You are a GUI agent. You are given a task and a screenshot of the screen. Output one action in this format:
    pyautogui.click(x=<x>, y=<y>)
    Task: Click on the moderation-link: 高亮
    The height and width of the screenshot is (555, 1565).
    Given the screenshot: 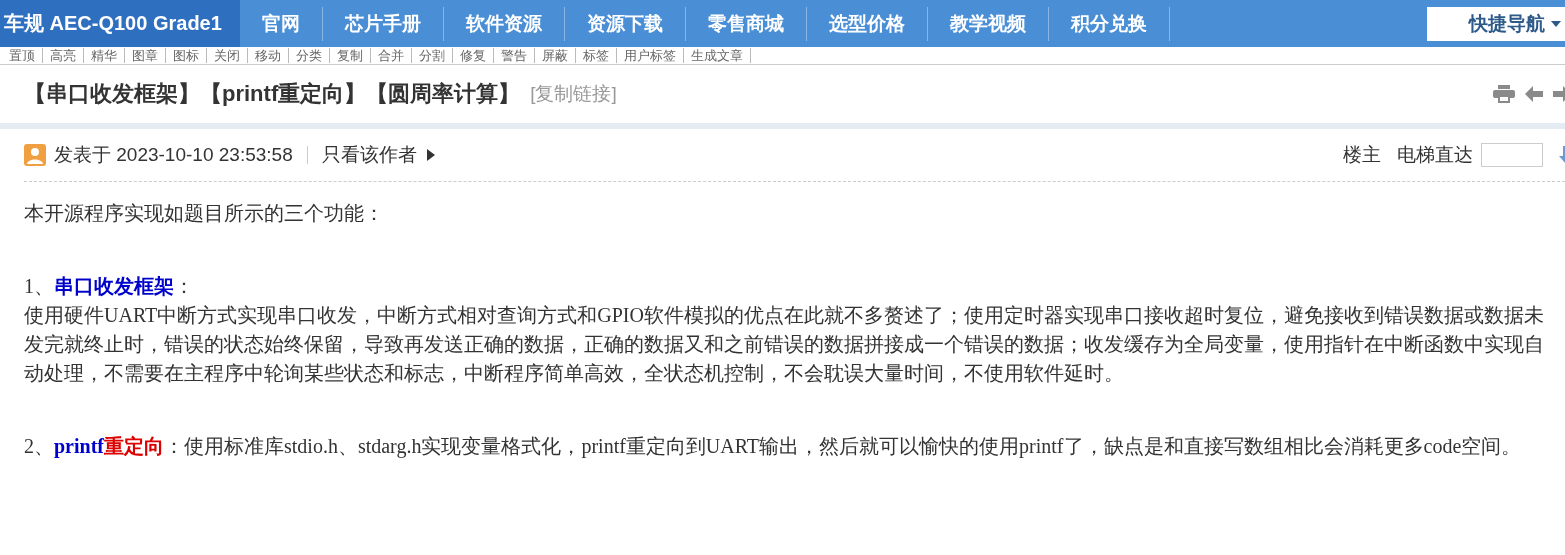 What is the action you would take?
    pyautogui.click(x=63, y=55)
    